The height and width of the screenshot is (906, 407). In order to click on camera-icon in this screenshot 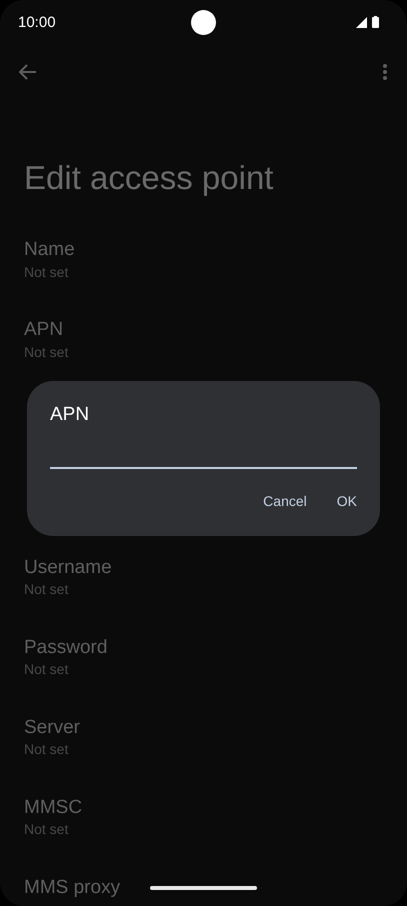, I will do `click(203, 22)`.